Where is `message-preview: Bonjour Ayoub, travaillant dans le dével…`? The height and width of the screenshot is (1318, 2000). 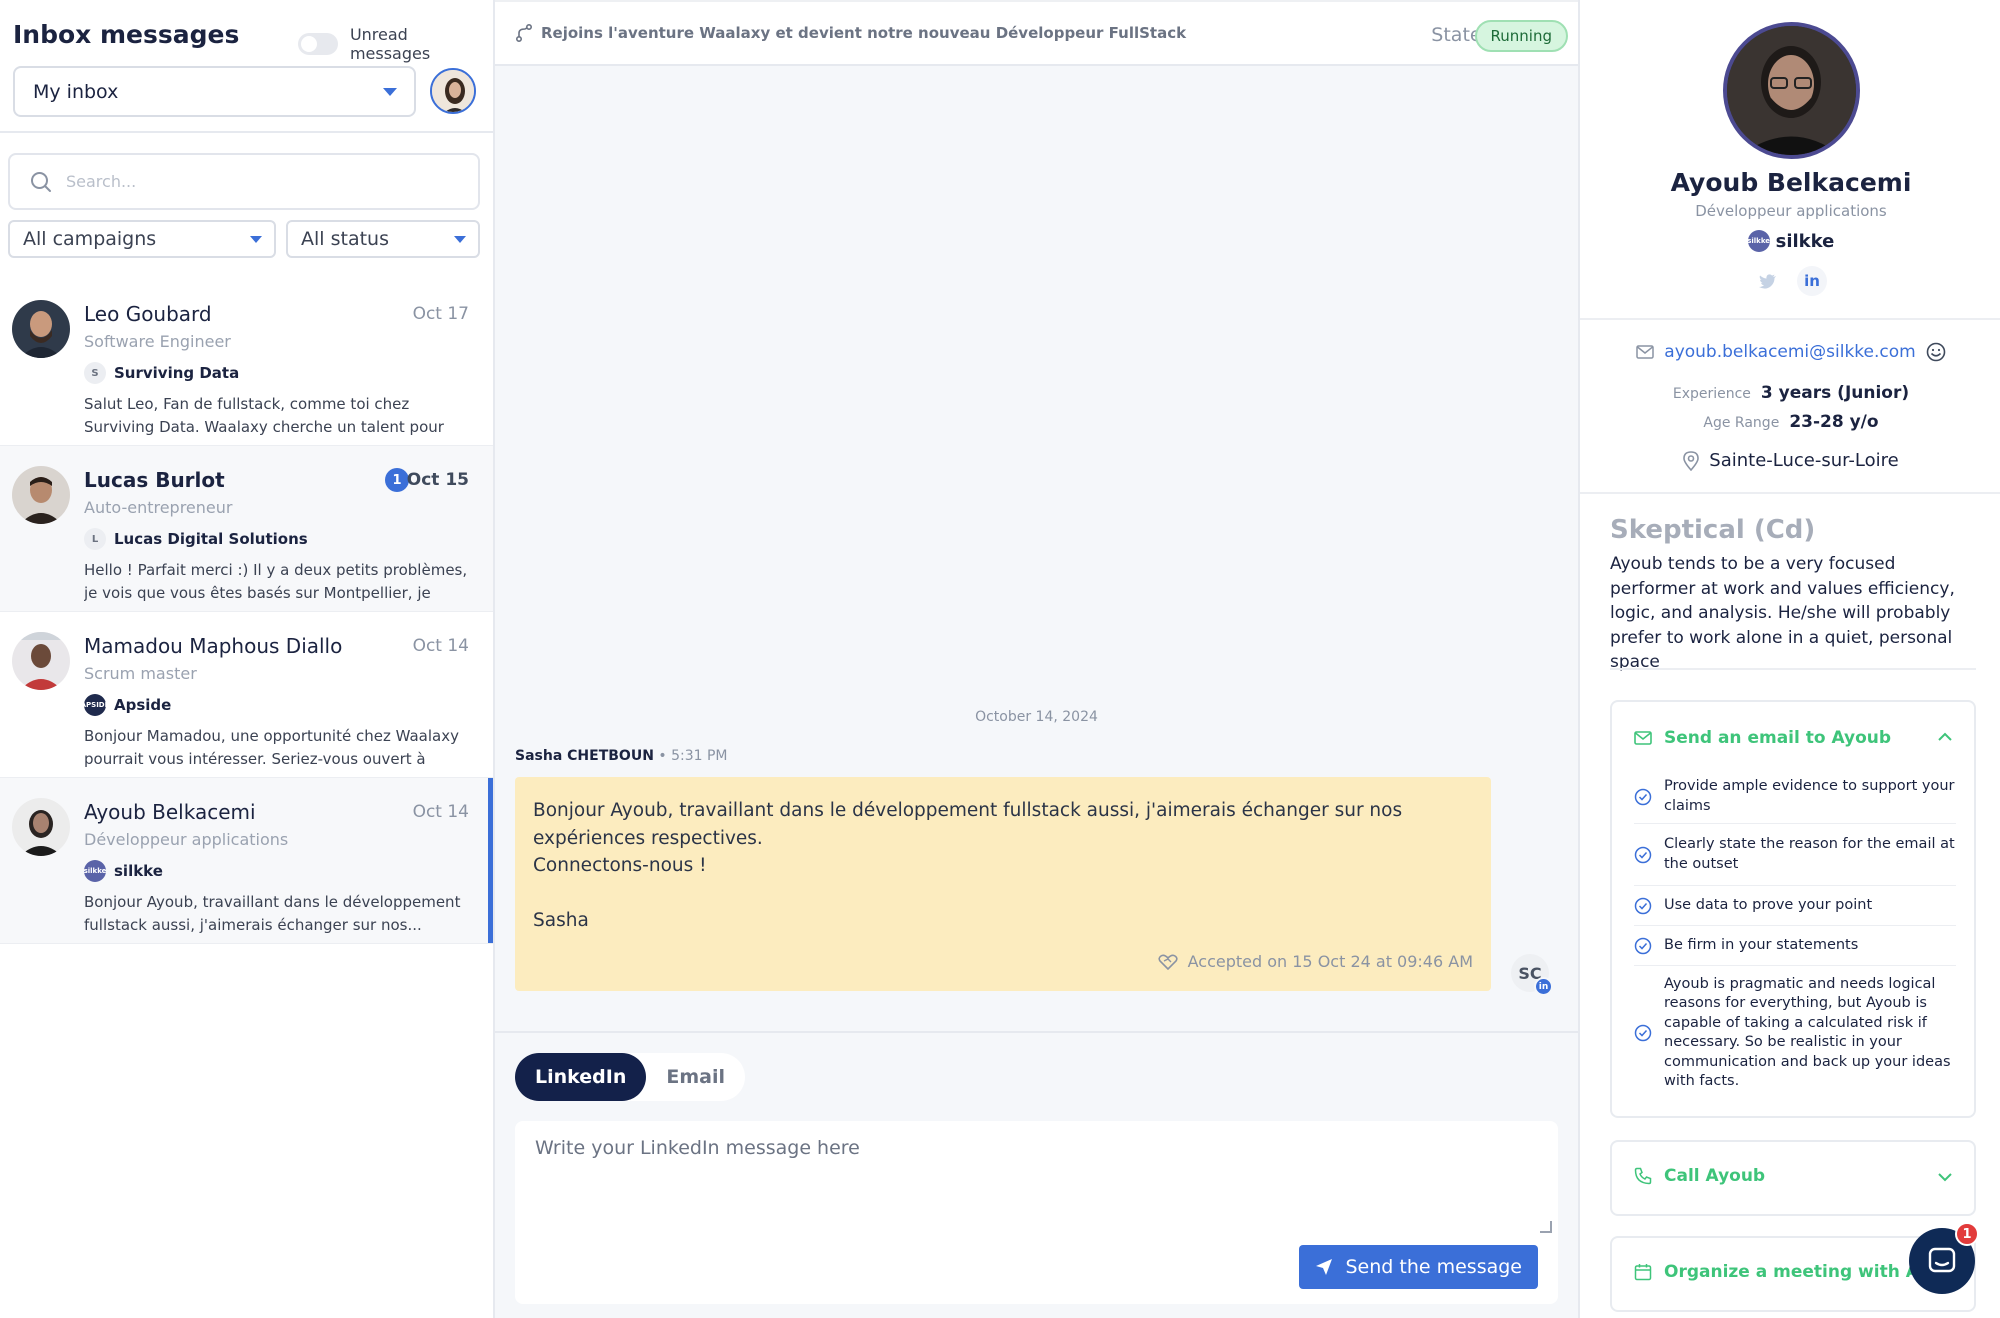 message-preview: Bonjour Ayoub, travaillant dans le dével… is located at coordinates (272, 913).